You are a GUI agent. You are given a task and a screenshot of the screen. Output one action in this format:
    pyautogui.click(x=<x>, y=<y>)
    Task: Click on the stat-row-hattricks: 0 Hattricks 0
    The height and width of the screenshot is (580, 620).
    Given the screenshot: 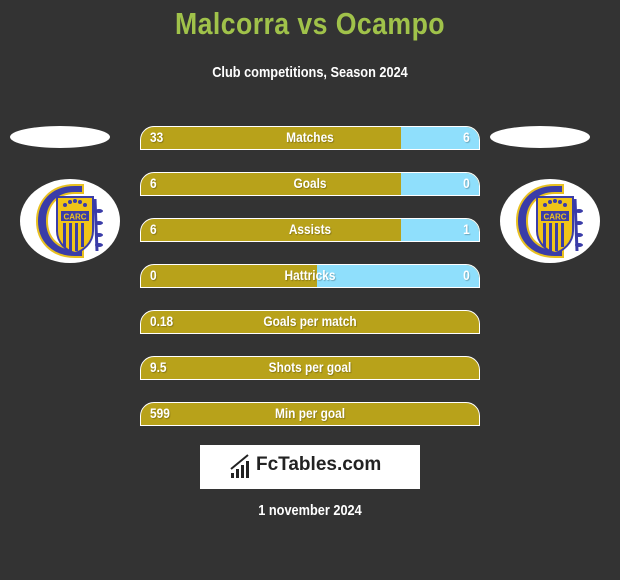 What is the action you would take?
    pyautogui.click(x=310, y=276)
    